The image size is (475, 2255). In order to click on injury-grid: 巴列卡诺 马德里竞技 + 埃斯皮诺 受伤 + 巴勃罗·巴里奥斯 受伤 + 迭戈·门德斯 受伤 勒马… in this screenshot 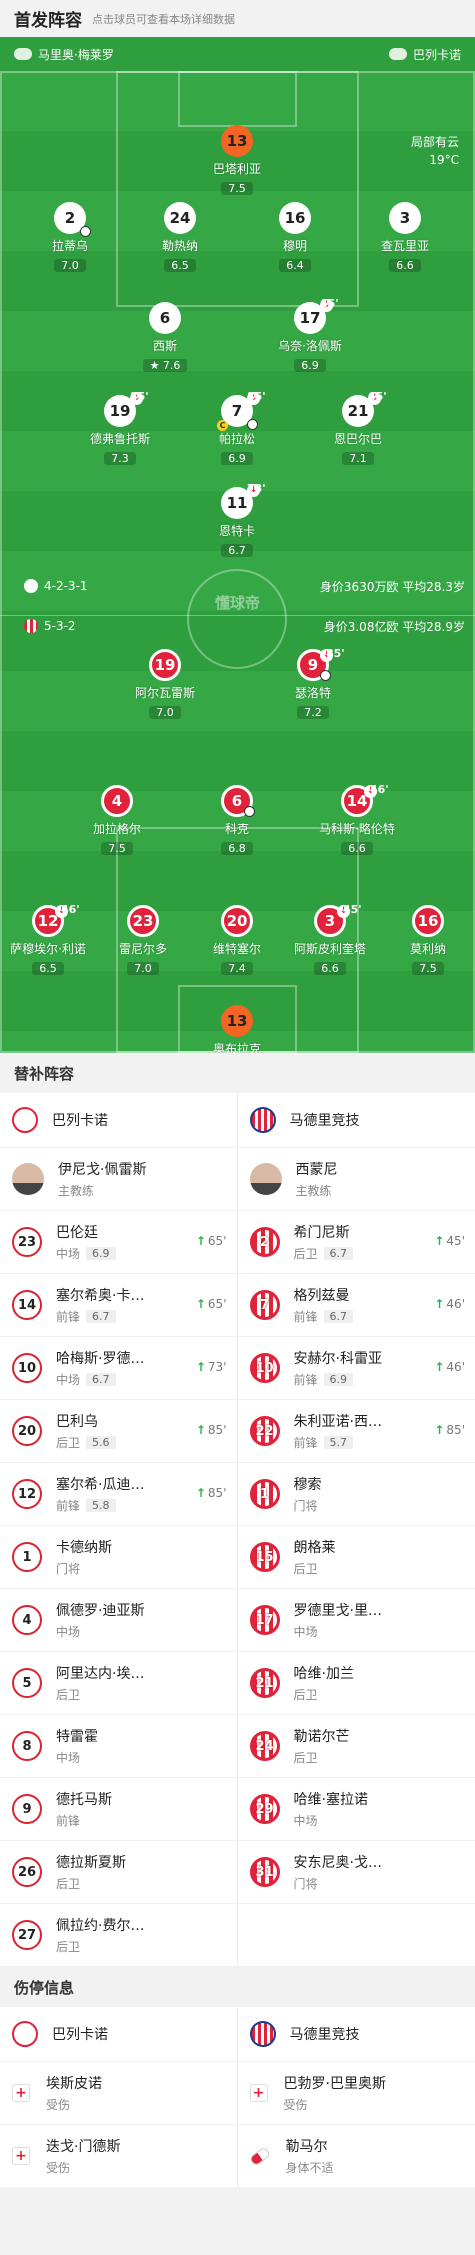, I will do `click(237, 2097)`.